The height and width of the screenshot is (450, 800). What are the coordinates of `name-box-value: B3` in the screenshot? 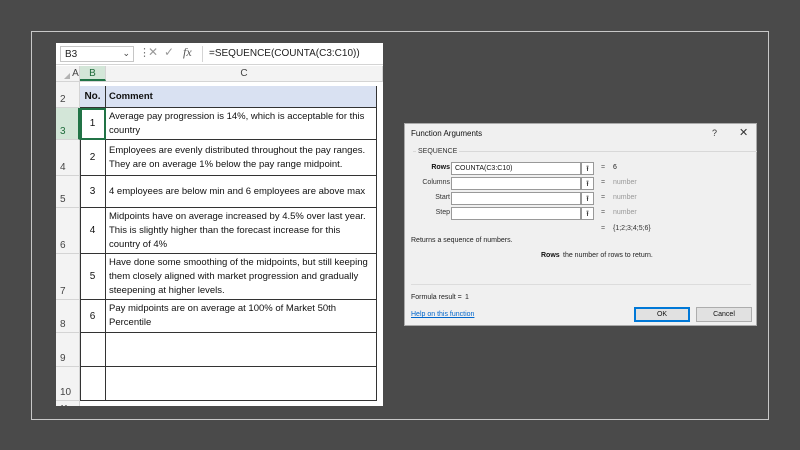 It's located at (71, 54).